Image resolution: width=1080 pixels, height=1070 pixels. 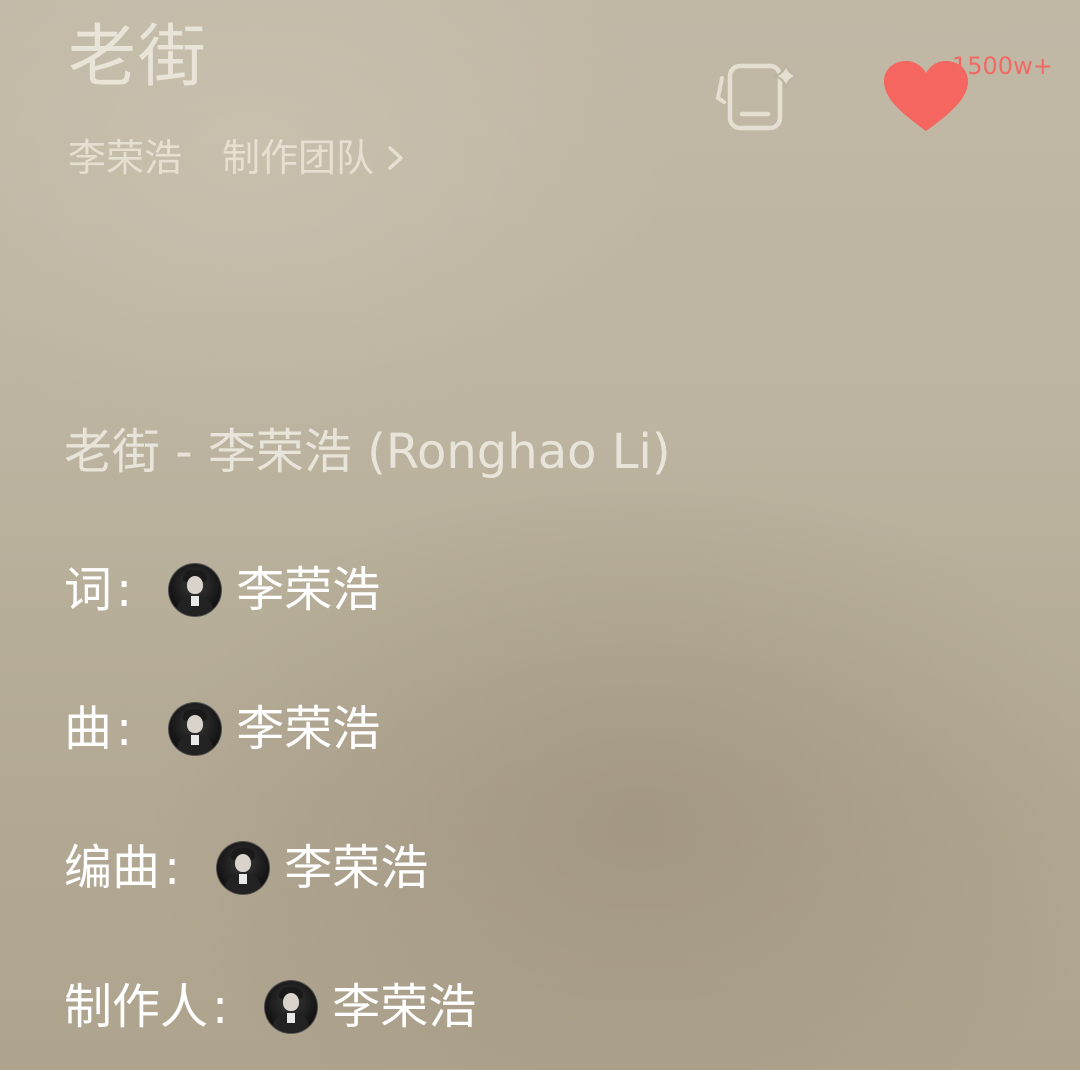 I want to click on song-title: 老街, so click(x=138, y=57).